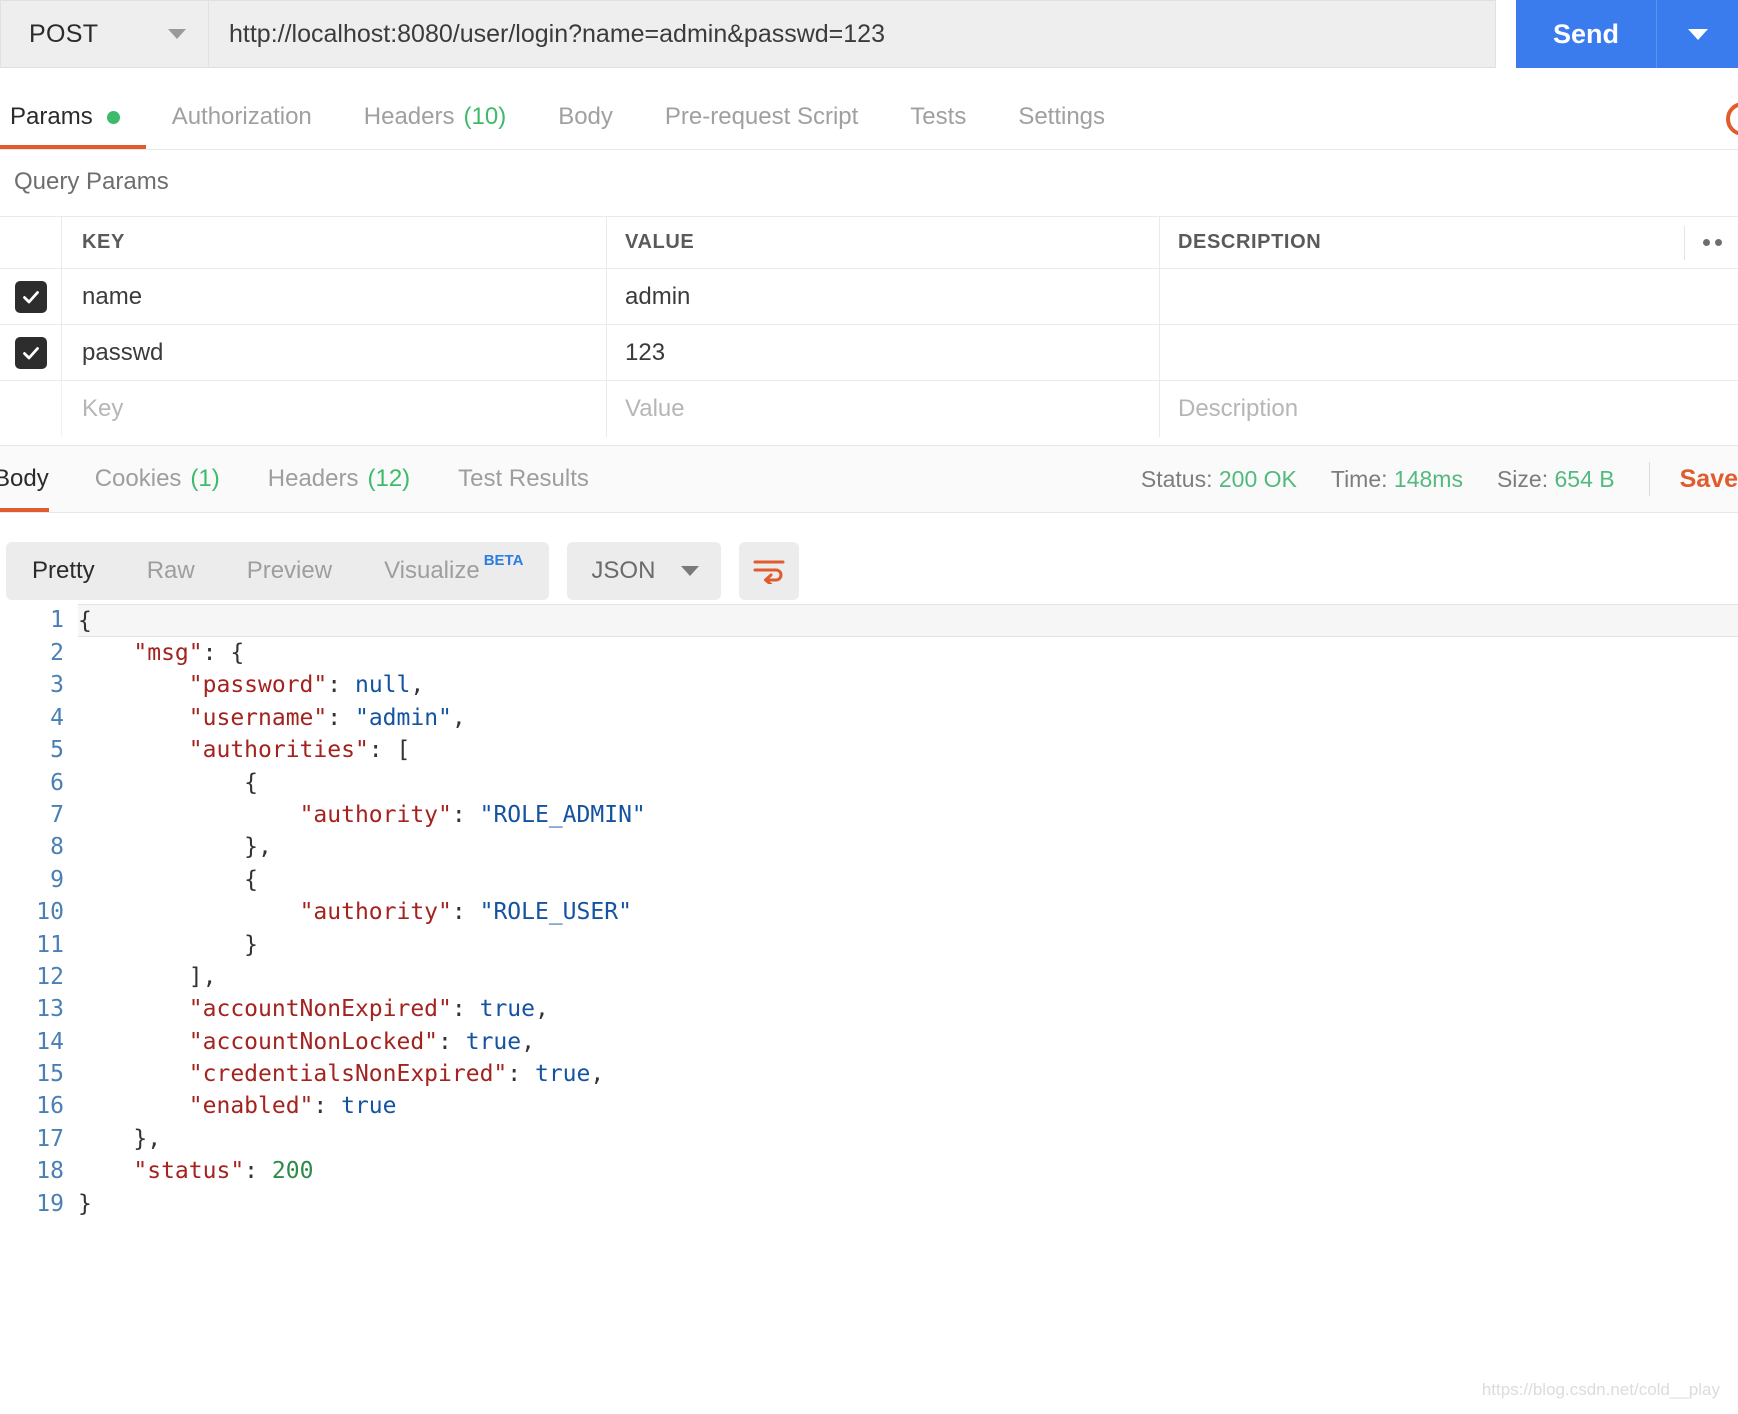  I want to click on format-tab-pretty: Pretty, so click(63, 571).